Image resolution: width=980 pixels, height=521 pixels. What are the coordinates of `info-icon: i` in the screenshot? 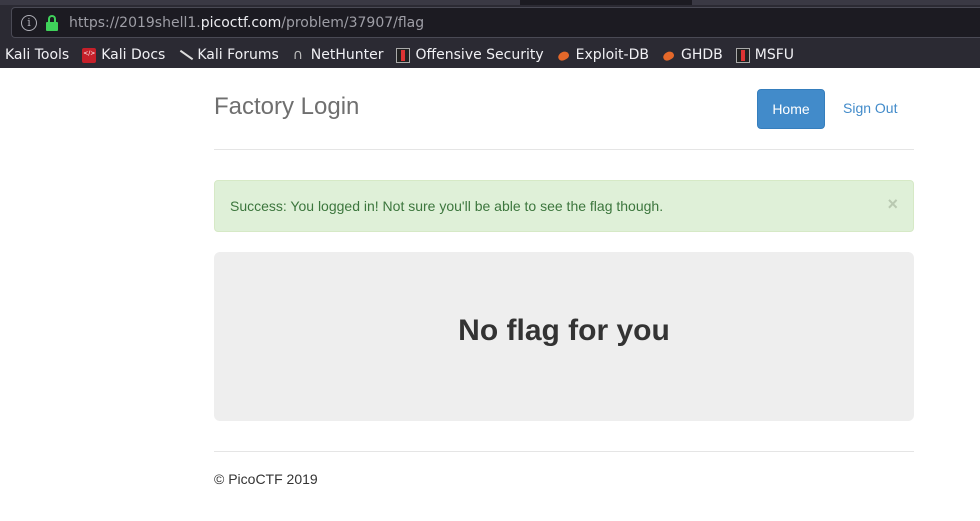 It's located at (29, 22).